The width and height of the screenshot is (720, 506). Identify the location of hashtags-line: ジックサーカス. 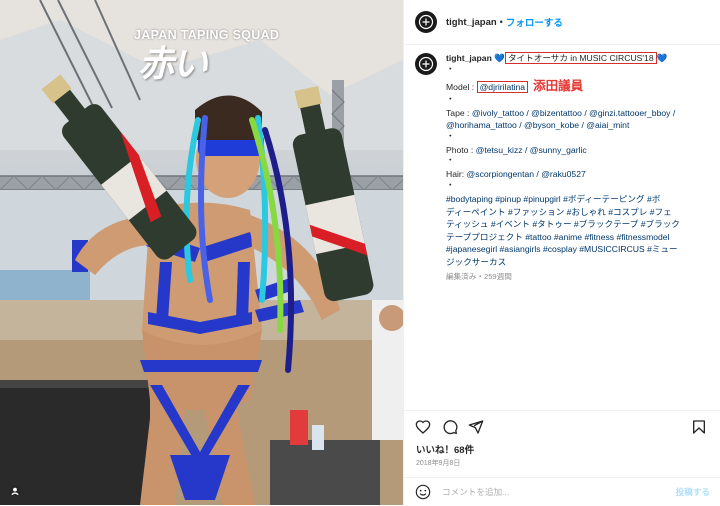
(580, 262).